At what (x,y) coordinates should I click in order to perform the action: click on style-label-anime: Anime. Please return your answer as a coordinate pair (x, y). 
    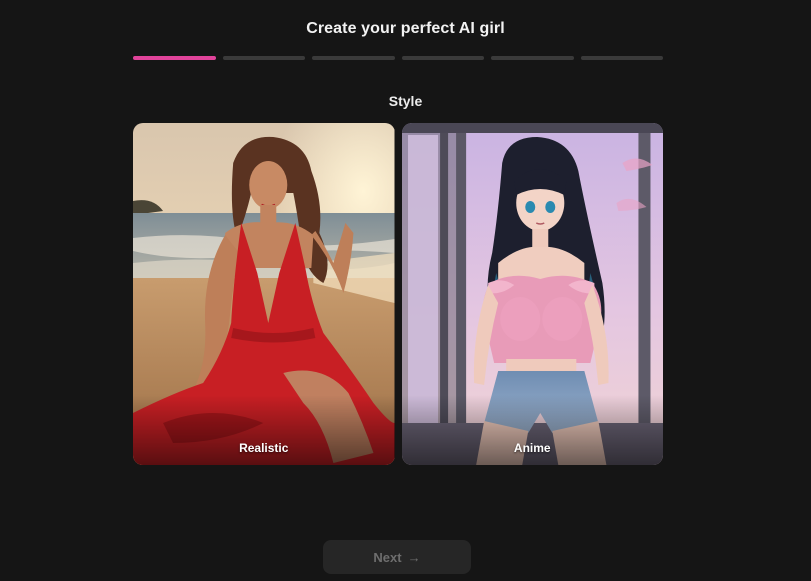
    Looking at the image, I should click on (532, 448).